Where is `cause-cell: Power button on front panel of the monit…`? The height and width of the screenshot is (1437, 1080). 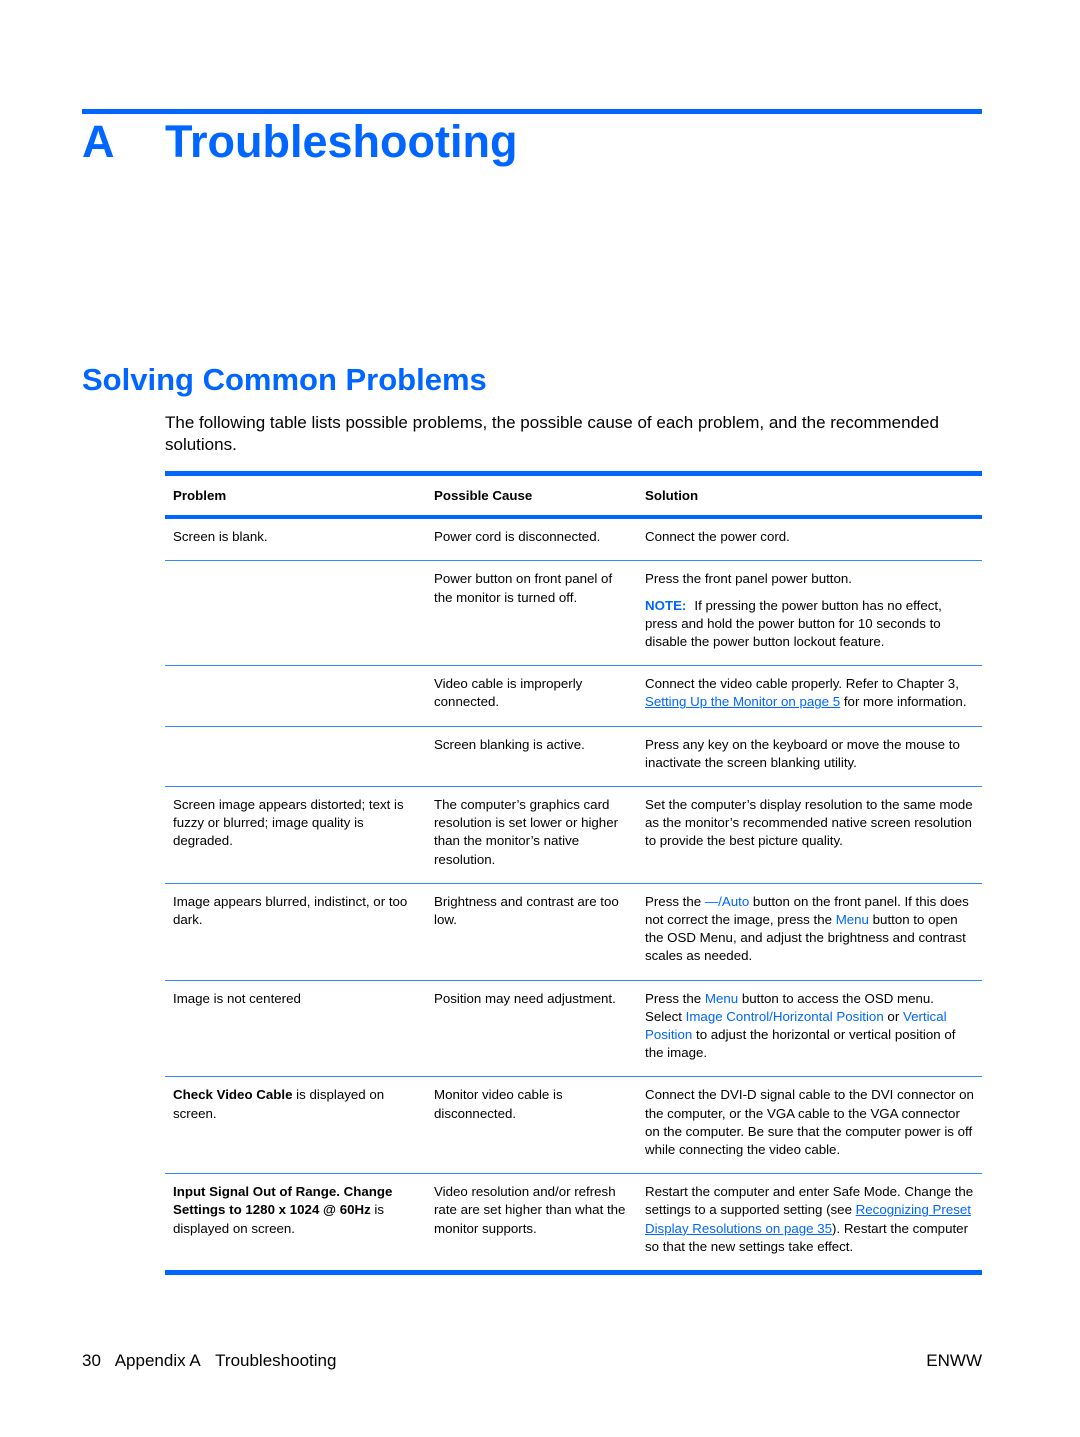
cause-cell: Power button on front panel of the monit… is located at coordinates (523, 588).